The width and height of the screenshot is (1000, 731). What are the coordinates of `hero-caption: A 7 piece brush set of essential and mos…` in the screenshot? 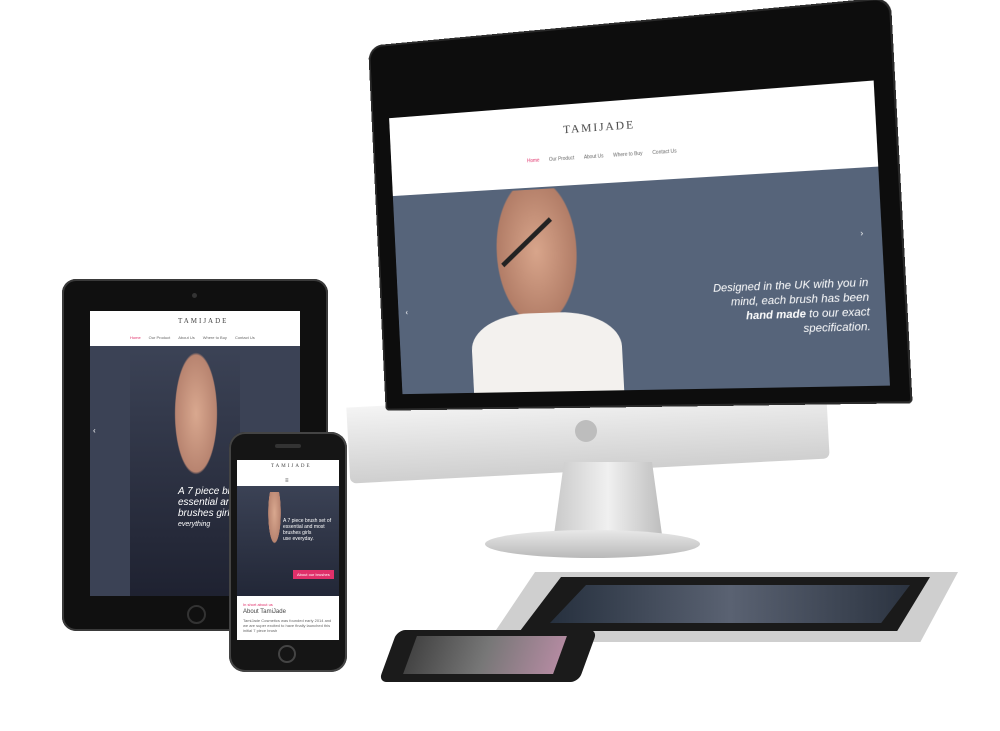 It's located at (307, 530).